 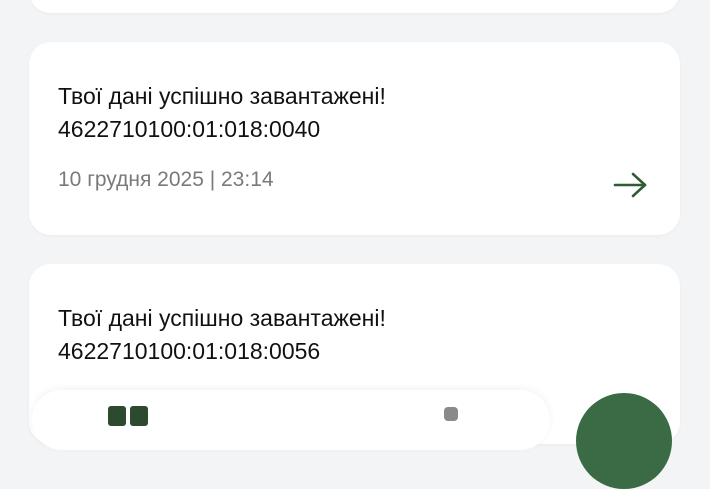 What do you see at coordinates (166, 179) in the screenshot?
I see `notification-date: 10 грудня 2025 | 23:14` at bounding box center [166, 179].